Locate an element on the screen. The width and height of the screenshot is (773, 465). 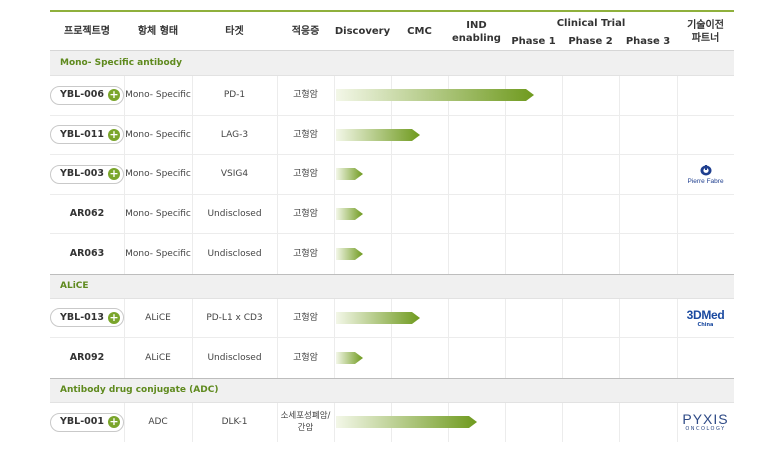
project-pill-ybl-013: YBL-013 + is located at coordinates (87, 318).